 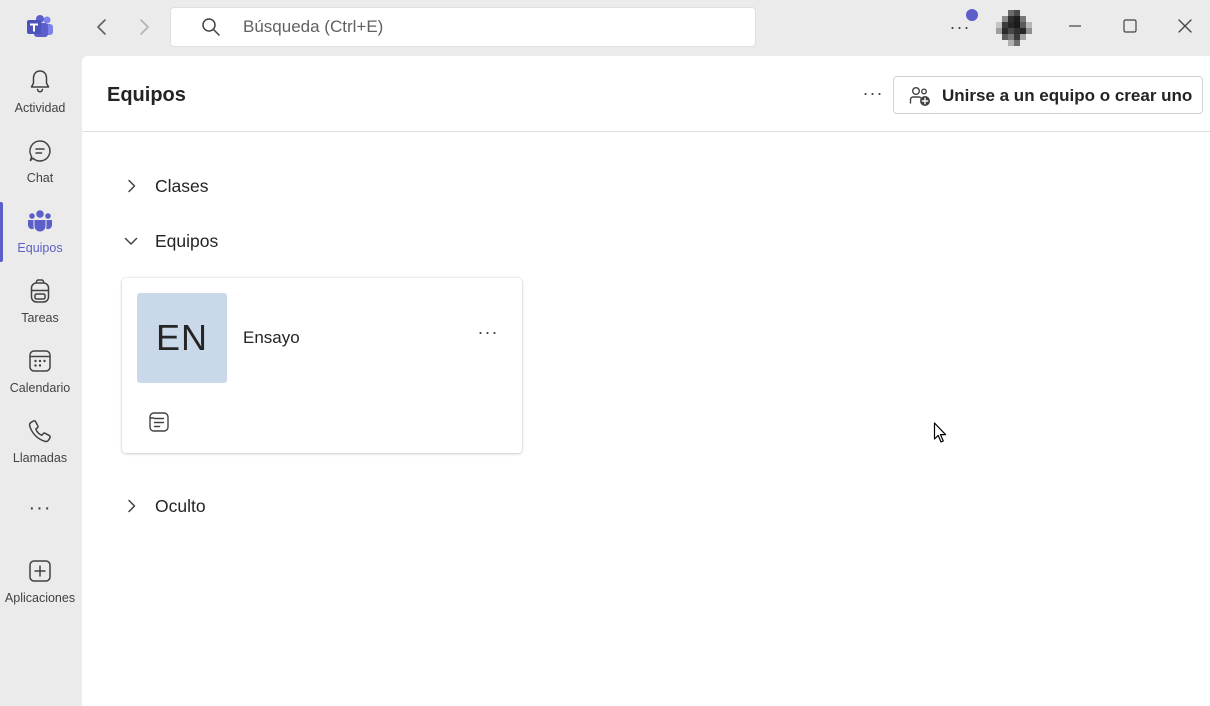 I want to click on section-label: Clases, so click(x=182, y=186).